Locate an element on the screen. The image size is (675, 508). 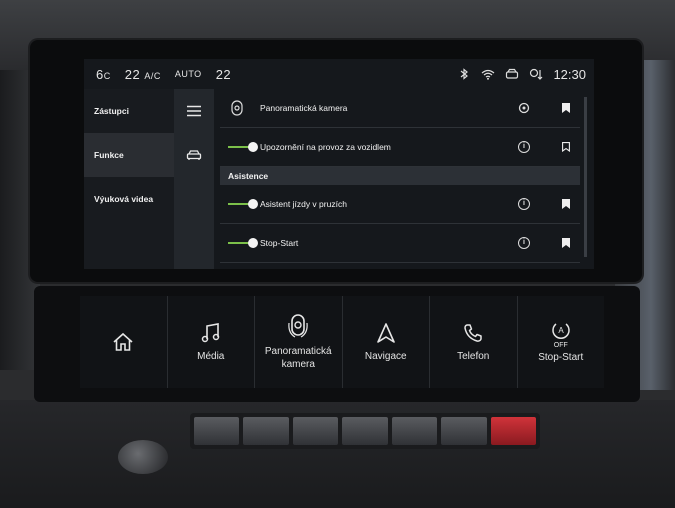
camera-settings-icon is located at coordinates (237, 108).